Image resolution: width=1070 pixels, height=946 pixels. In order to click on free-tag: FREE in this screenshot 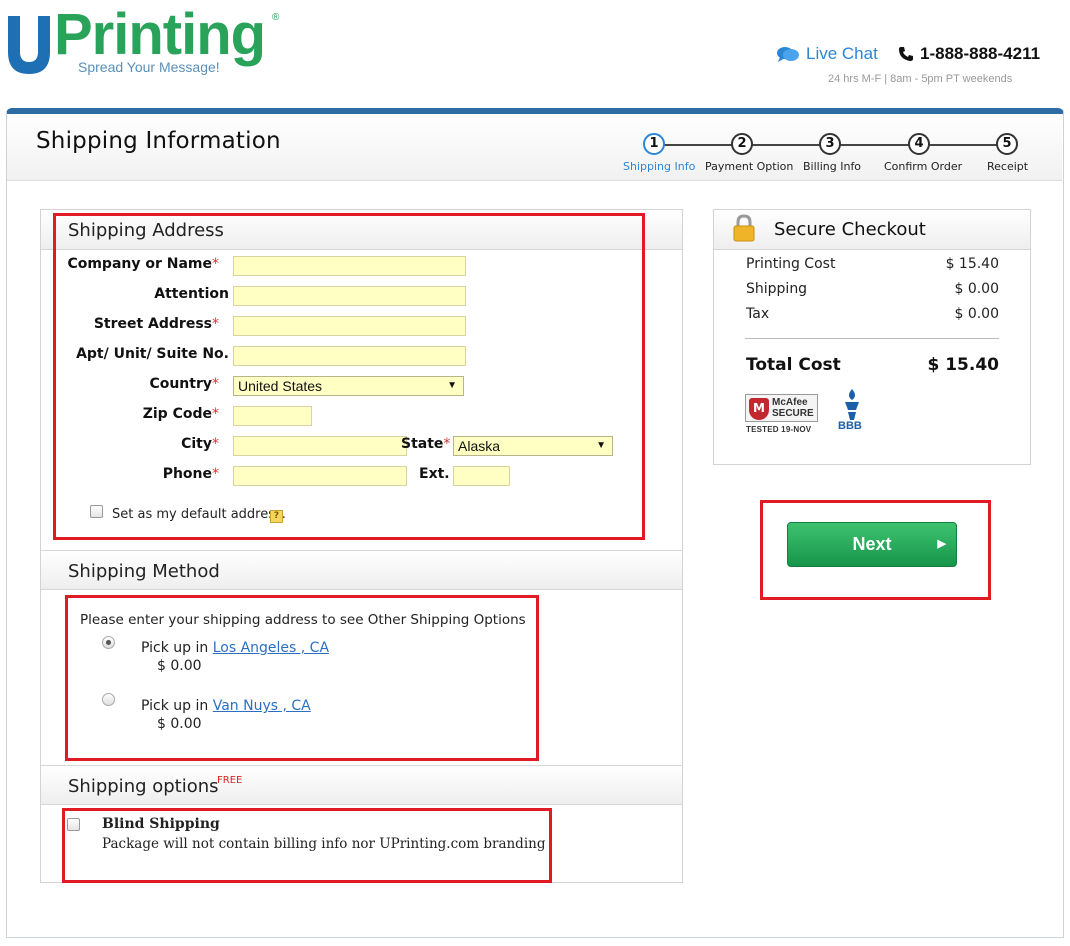, I will do `click(230, 780)`.